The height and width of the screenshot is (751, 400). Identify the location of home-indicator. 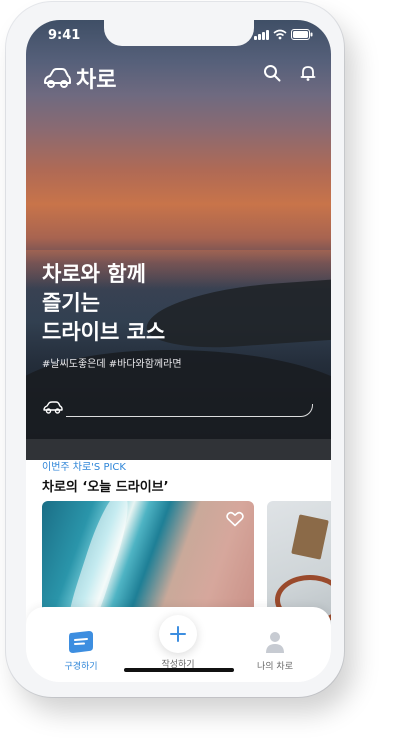
(179, 670).